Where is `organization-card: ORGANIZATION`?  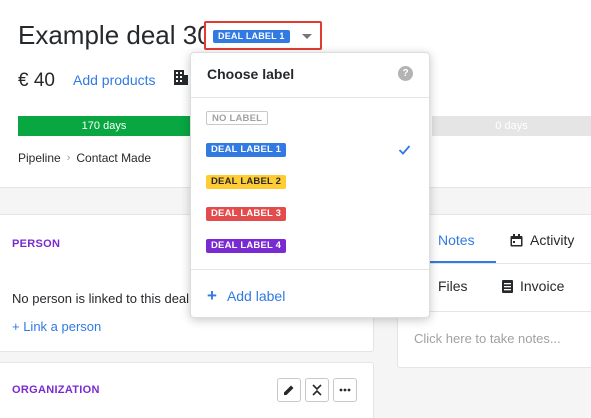
organization-card: ORGANIZATION is located at coordinates (187, 390).